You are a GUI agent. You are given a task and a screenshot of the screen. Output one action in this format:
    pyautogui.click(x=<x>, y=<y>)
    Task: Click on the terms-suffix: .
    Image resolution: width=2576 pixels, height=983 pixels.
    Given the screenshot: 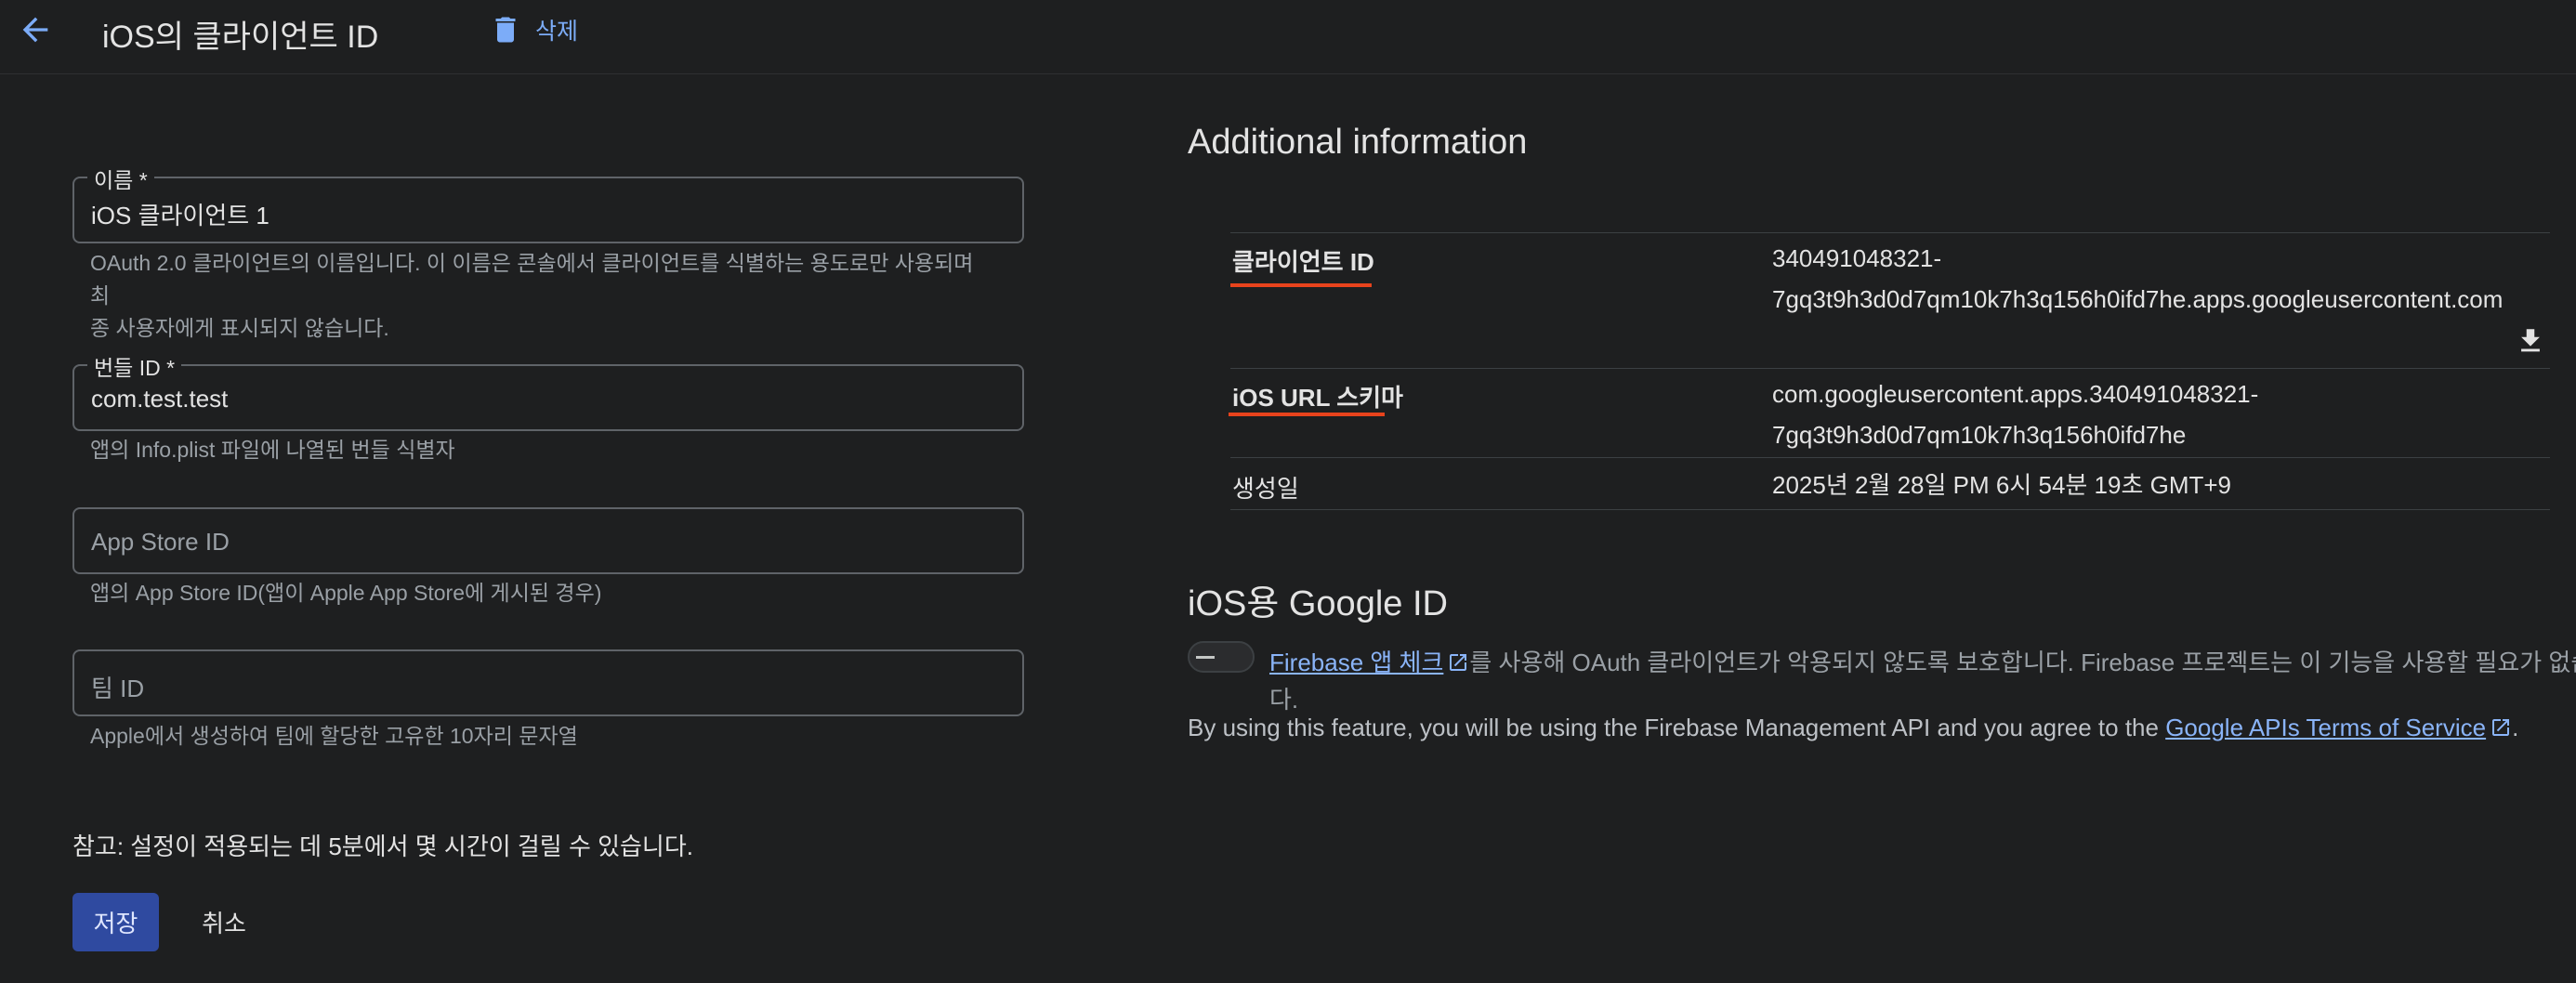 What is the action you would take?
    pyautogui.click(x=2515, y=727)
    